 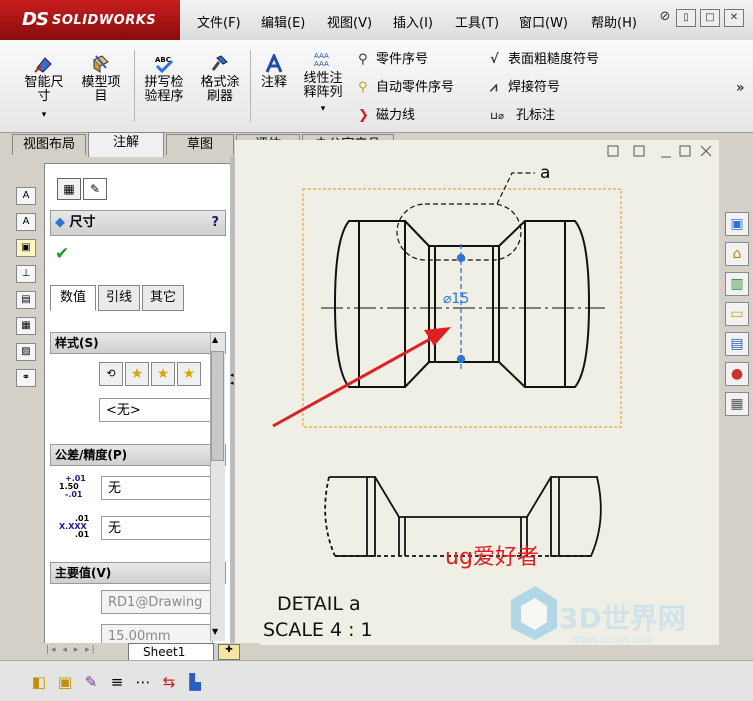 What do you see at coordinates (217, 487) in the screenshot?
I see `pm-scrollbar: ▲ ▼` at bounding box center [217, 487].